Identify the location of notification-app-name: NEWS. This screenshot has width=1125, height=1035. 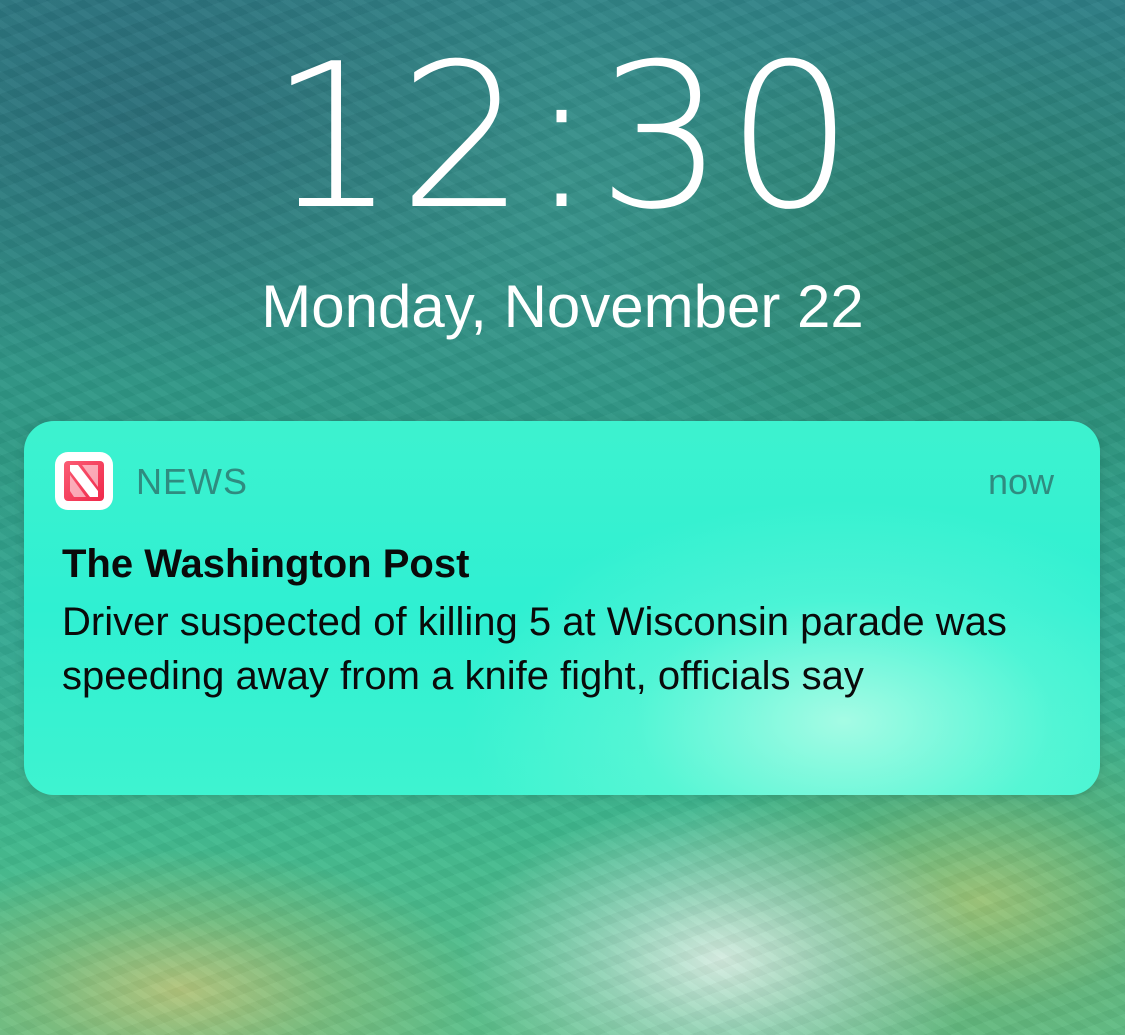
(192, 481).